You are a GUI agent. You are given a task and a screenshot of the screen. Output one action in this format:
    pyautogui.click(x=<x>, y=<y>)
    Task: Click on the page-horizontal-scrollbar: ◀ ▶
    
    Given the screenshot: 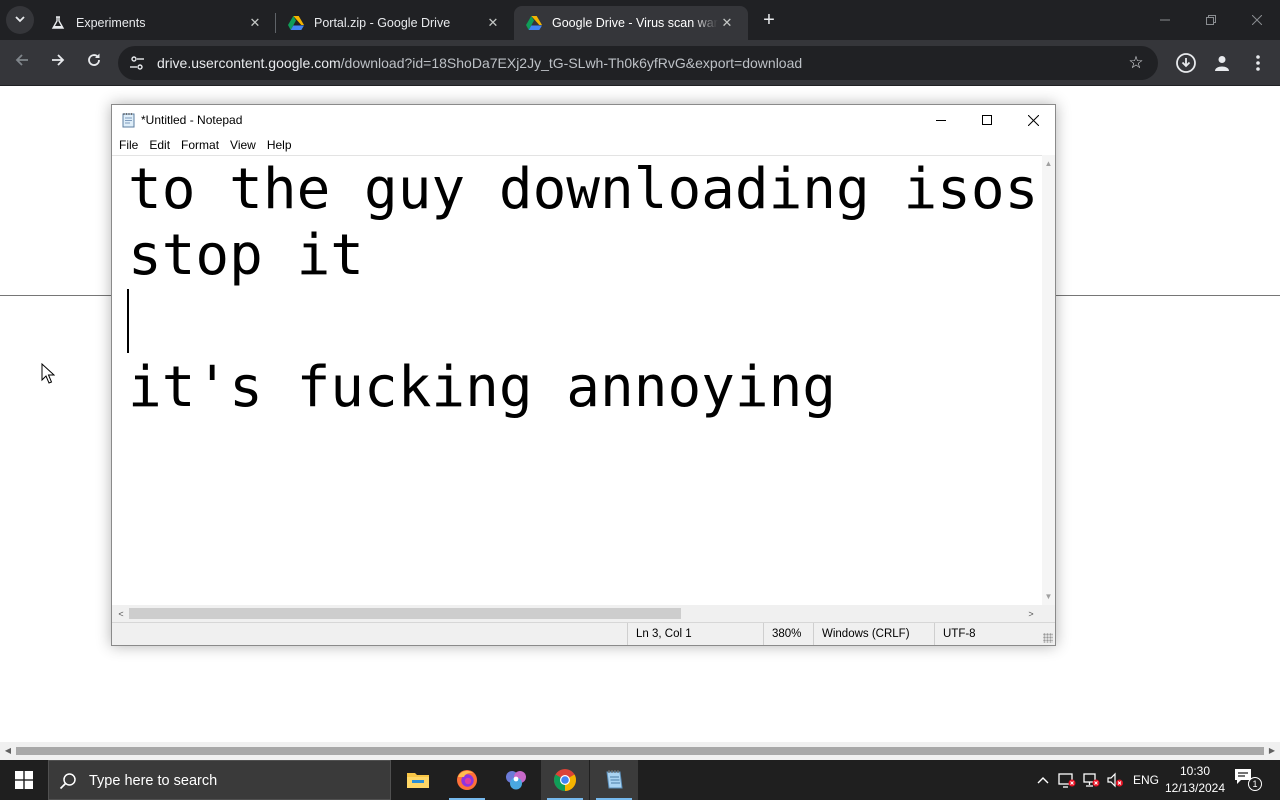 What is the action you would take?
    pyautogui.click(x=640, y=751)
    